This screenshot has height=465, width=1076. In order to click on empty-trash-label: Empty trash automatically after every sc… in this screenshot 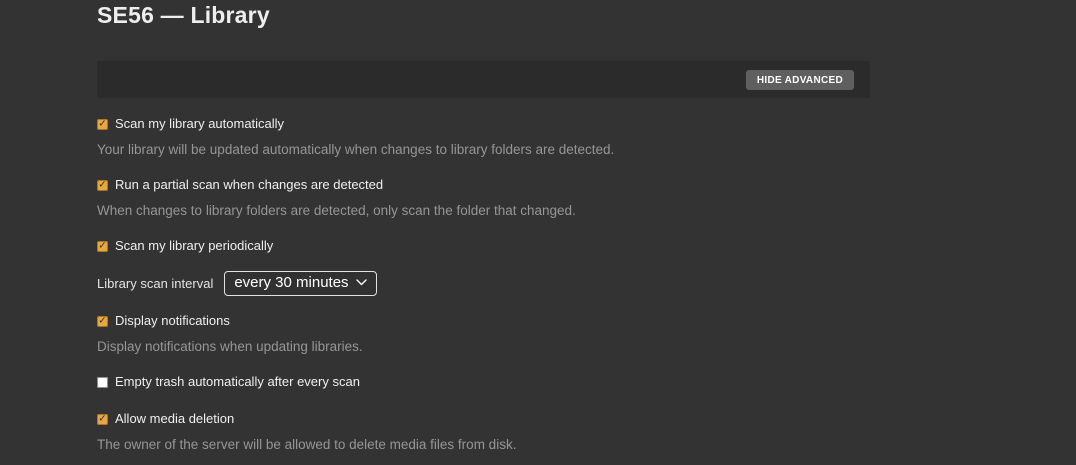, I will do `click(237, 382)`.